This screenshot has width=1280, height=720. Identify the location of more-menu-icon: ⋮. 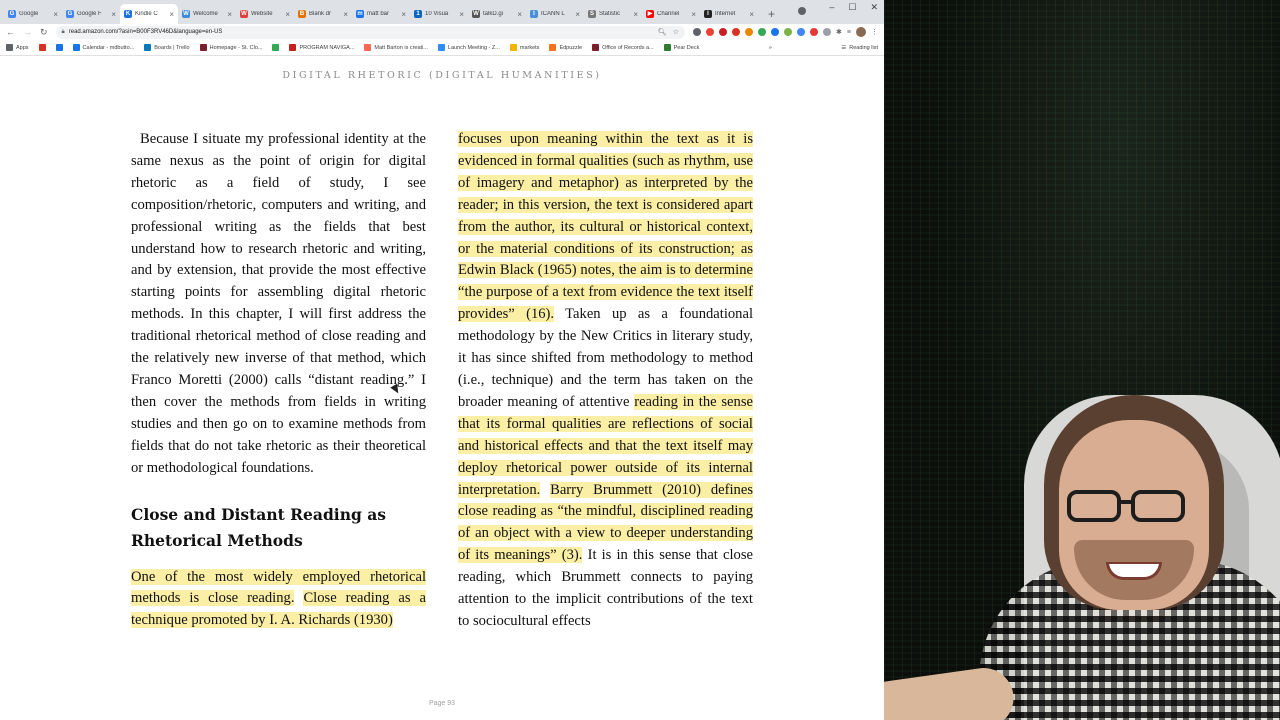
(874, 32).